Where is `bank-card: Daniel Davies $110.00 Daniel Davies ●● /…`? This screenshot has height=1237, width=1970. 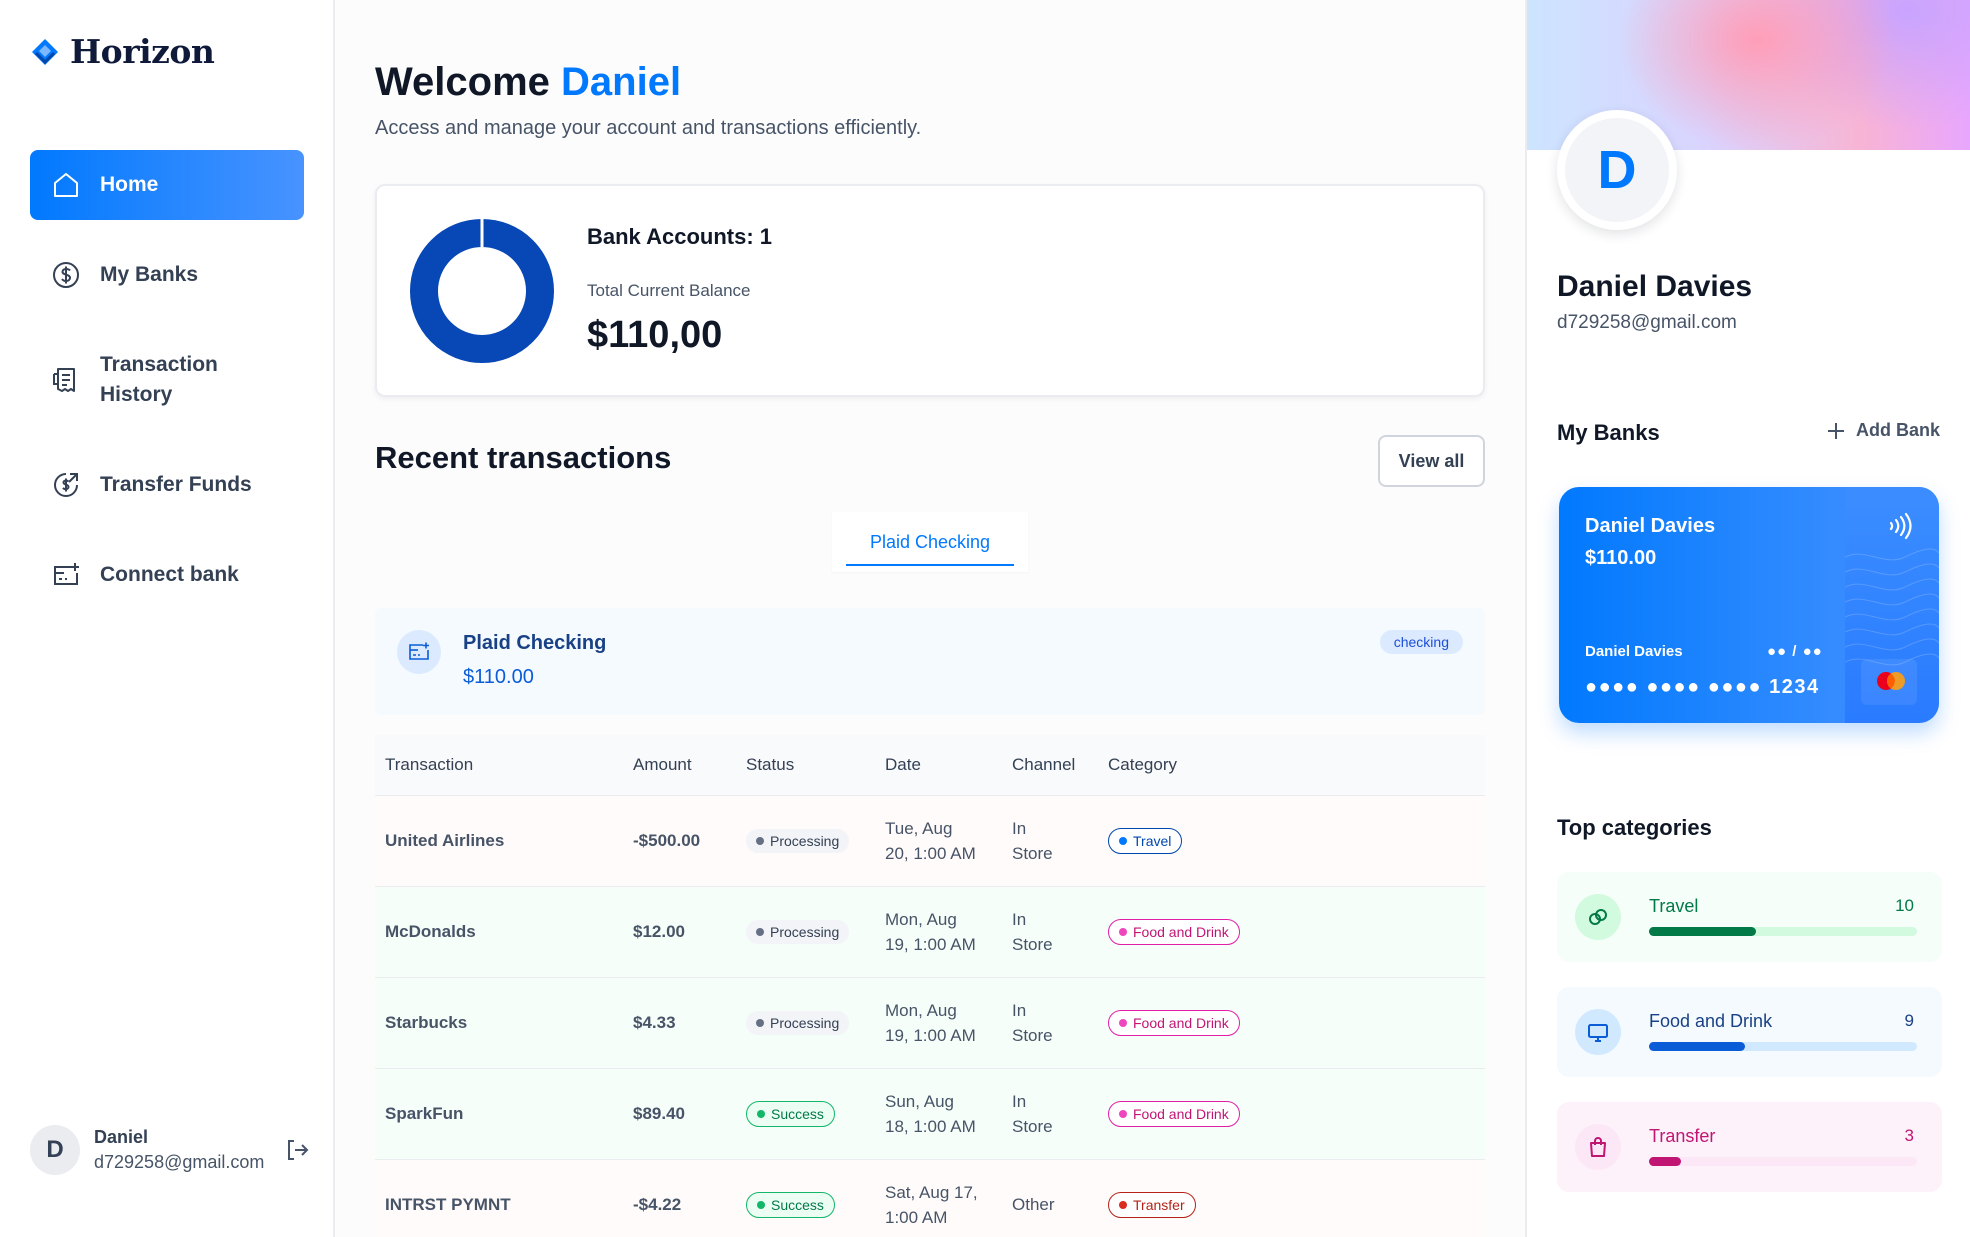
bank-card: Daniel Davies $110.00 Daniel Davies ●● /… is located at coordinates (1749, 605).